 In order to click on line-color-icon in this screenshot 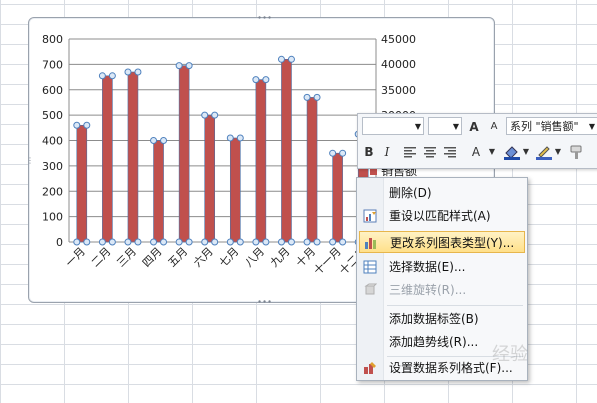, I will do `click(544, 152)`.